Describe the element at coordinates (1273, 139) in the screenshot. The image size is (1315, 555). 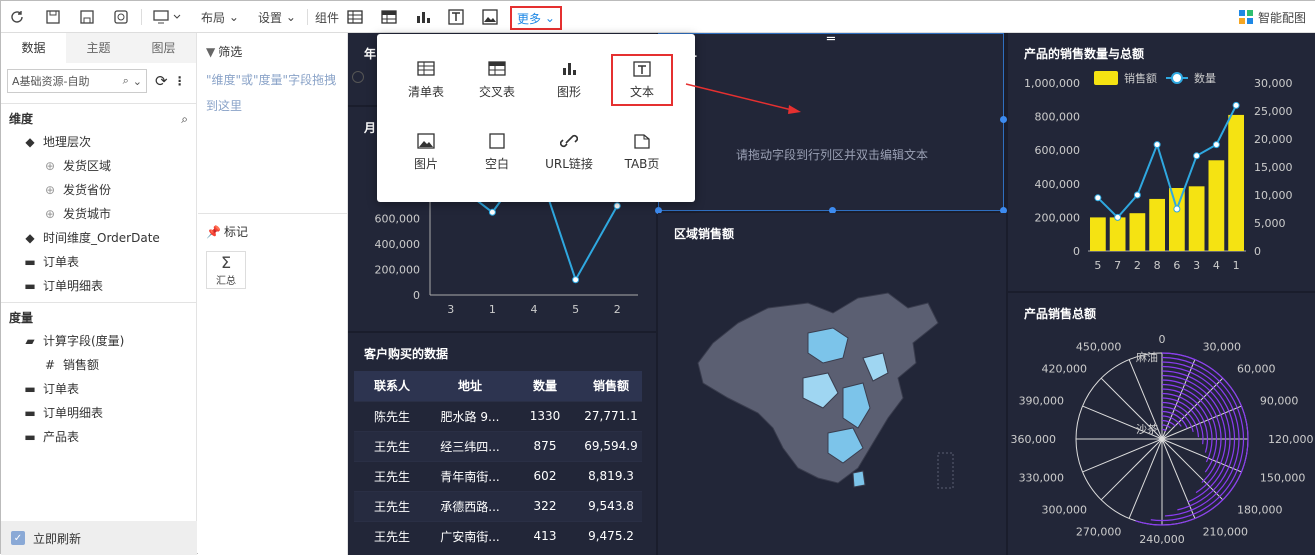
I see `y2-tick-label: 20,000` at that location.